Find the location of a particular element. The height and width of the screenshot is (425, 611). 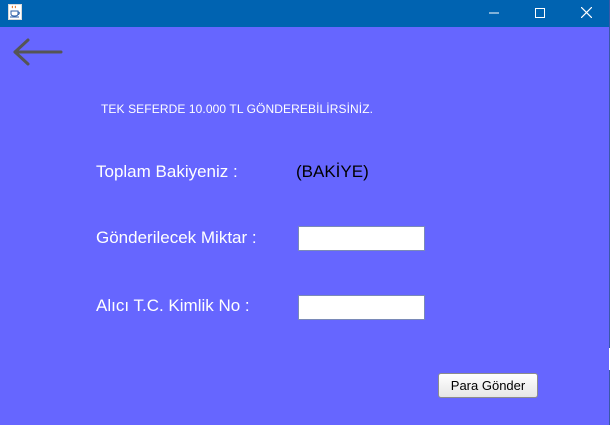

amount-input is located at coordinates (361, 238).